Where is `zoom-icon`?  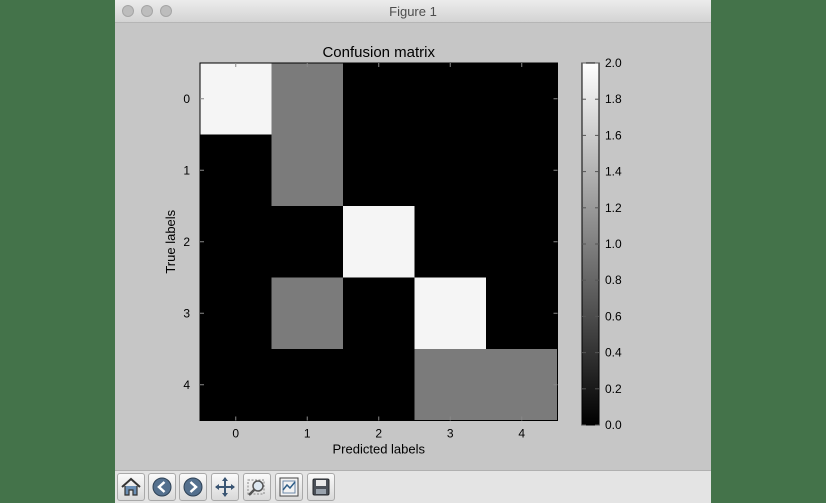 zoom-icon is located at coordinates (256, 487).